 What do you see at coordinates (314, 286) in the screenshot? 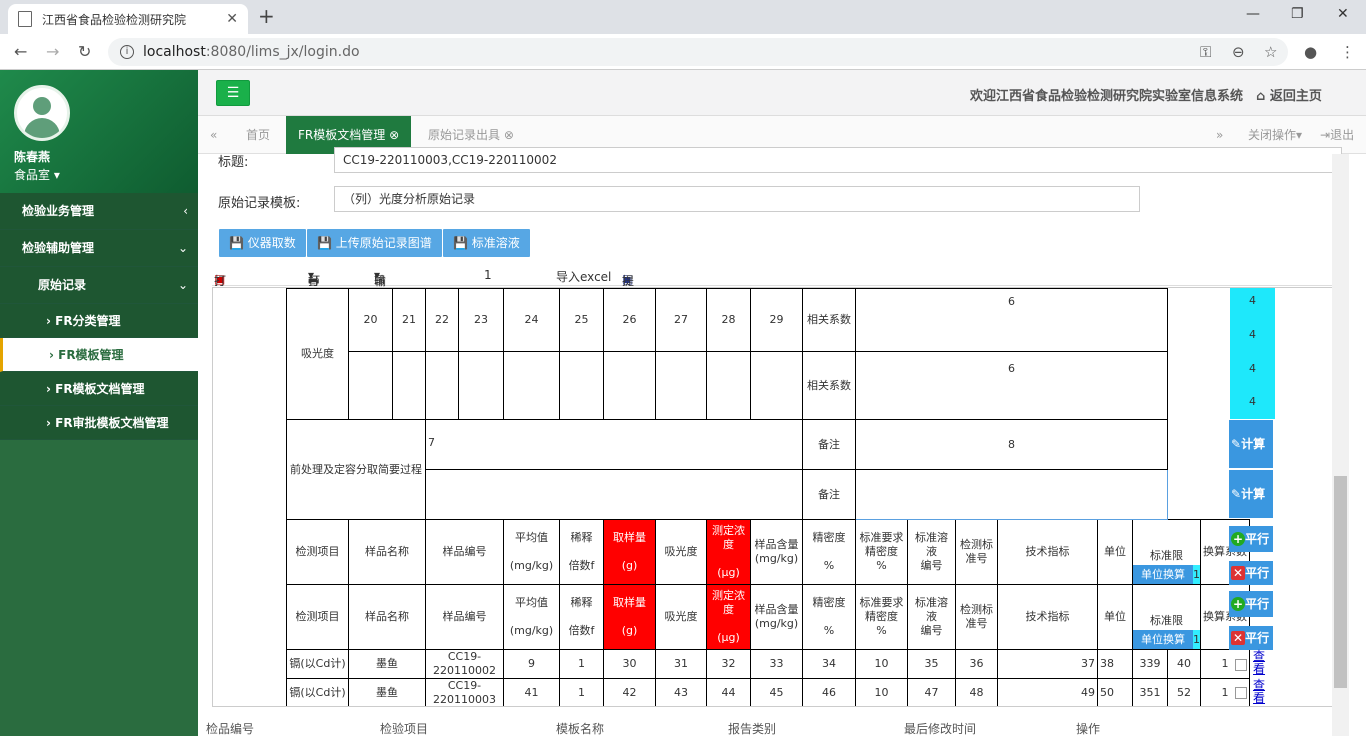
I see `print-button: 🖶打印▾` at bounding box center [314, 286].